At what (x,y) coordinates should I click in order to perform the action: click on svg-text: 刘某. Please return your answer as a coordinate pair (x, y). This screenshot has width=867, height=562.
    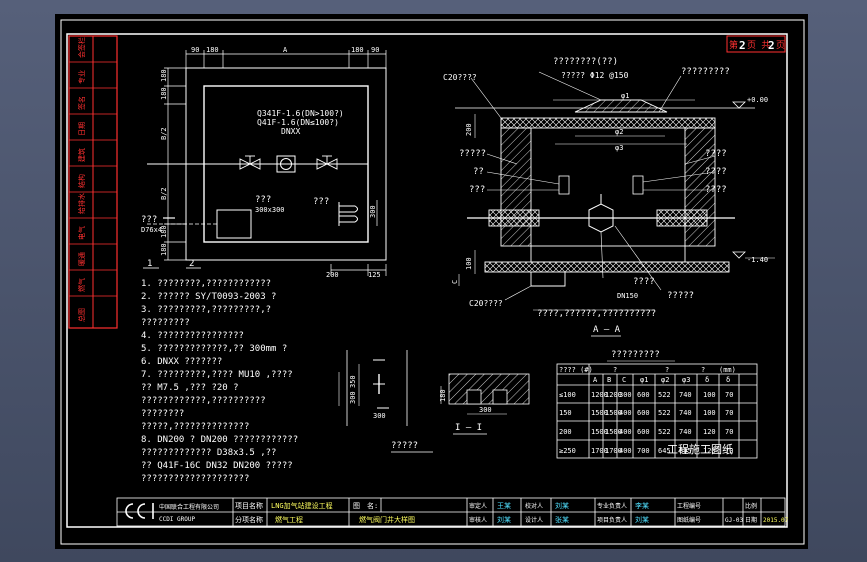
    Looking at the image, I should click on (562, 505).